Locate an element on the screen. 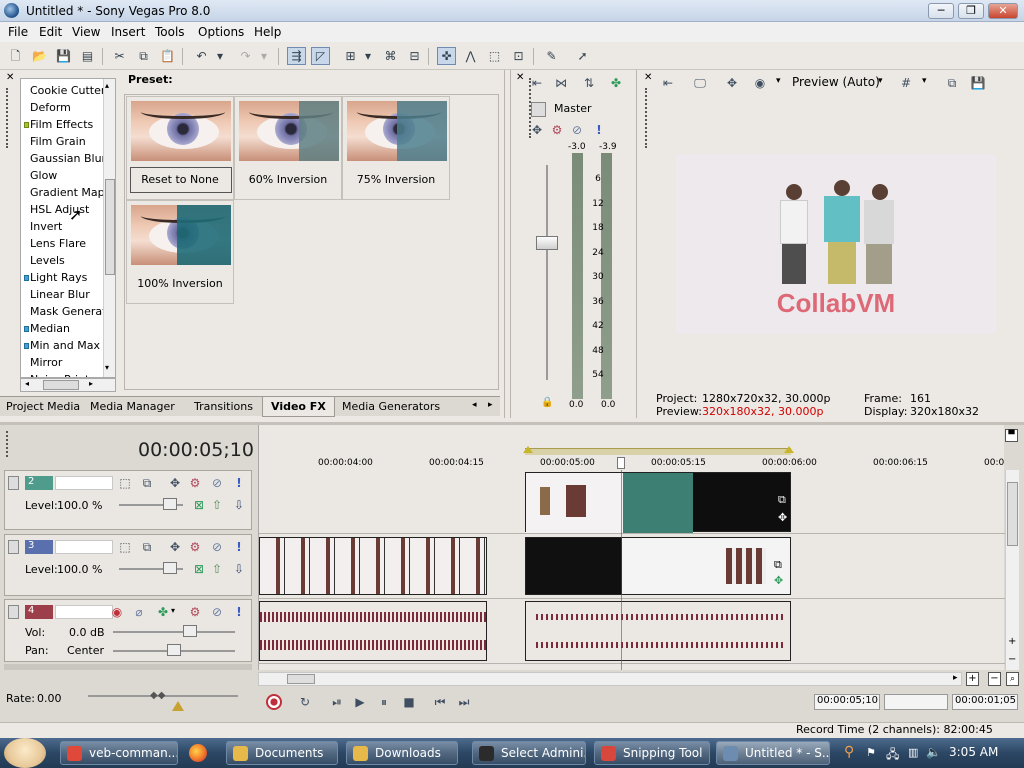  fx-list-item: Levels is located at coordinates (47, 260).